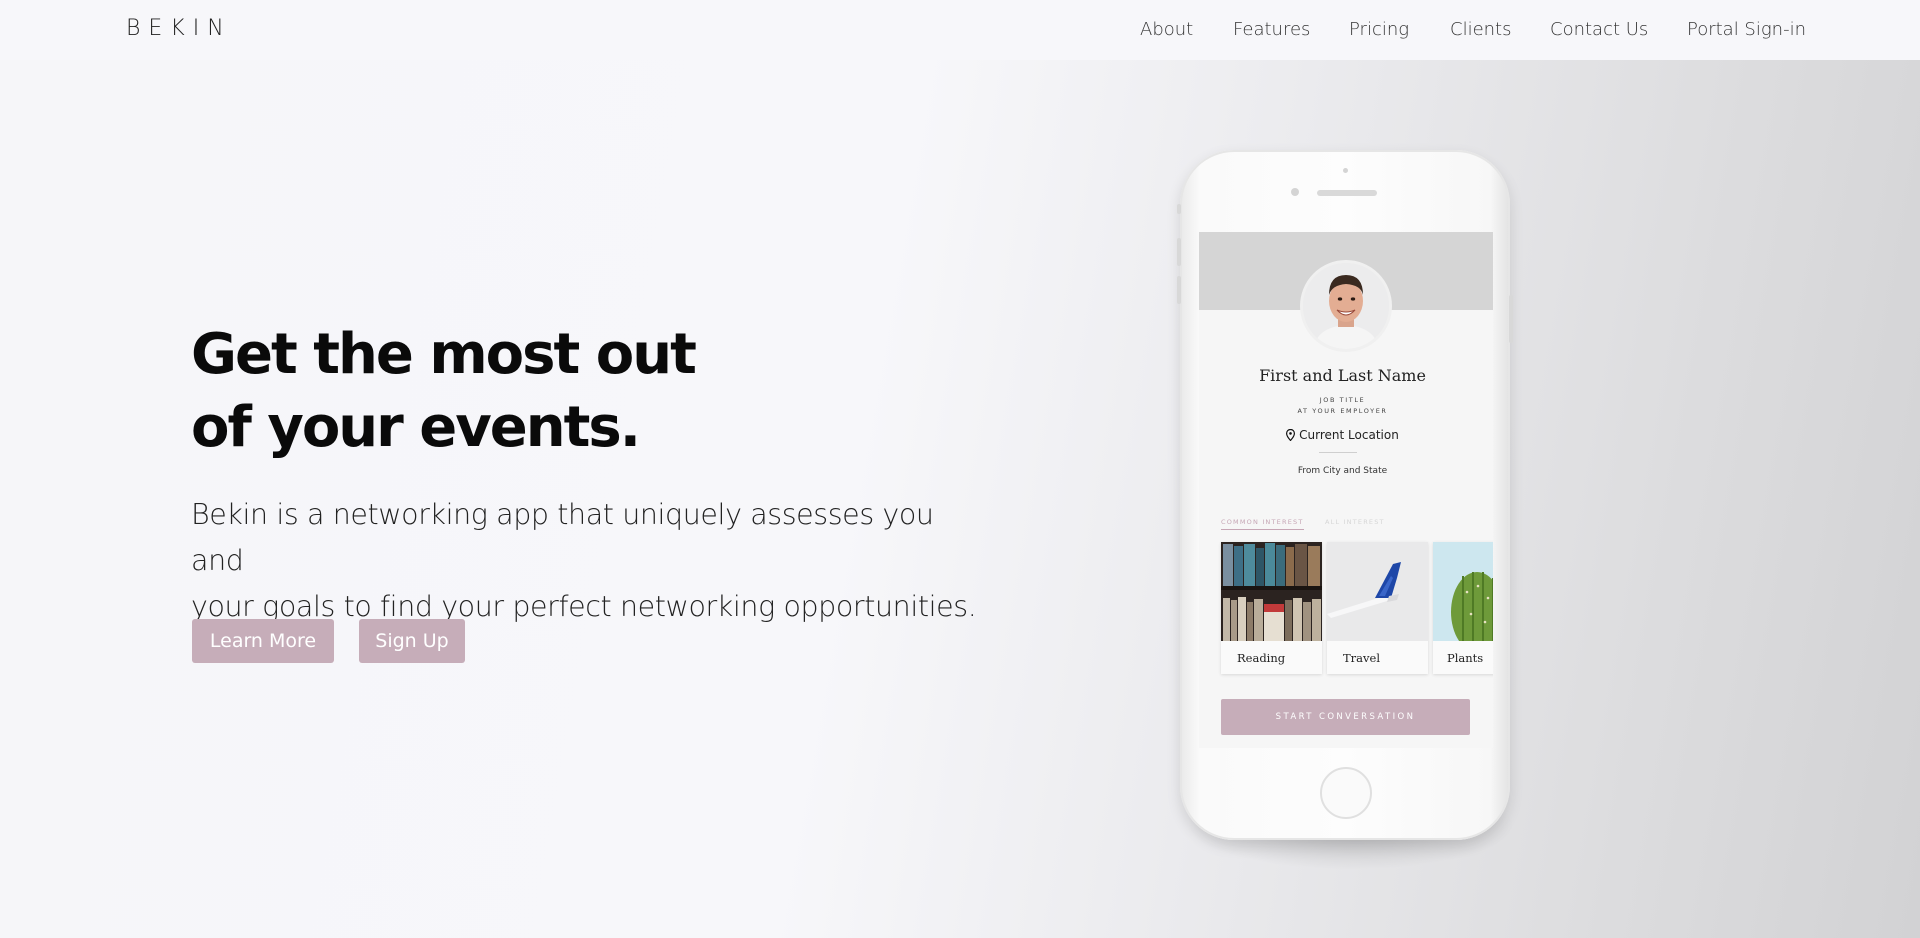 The height and width of the screenshot is (938, 1920). I want to click on location-pin-icon, so click(1291, 435).